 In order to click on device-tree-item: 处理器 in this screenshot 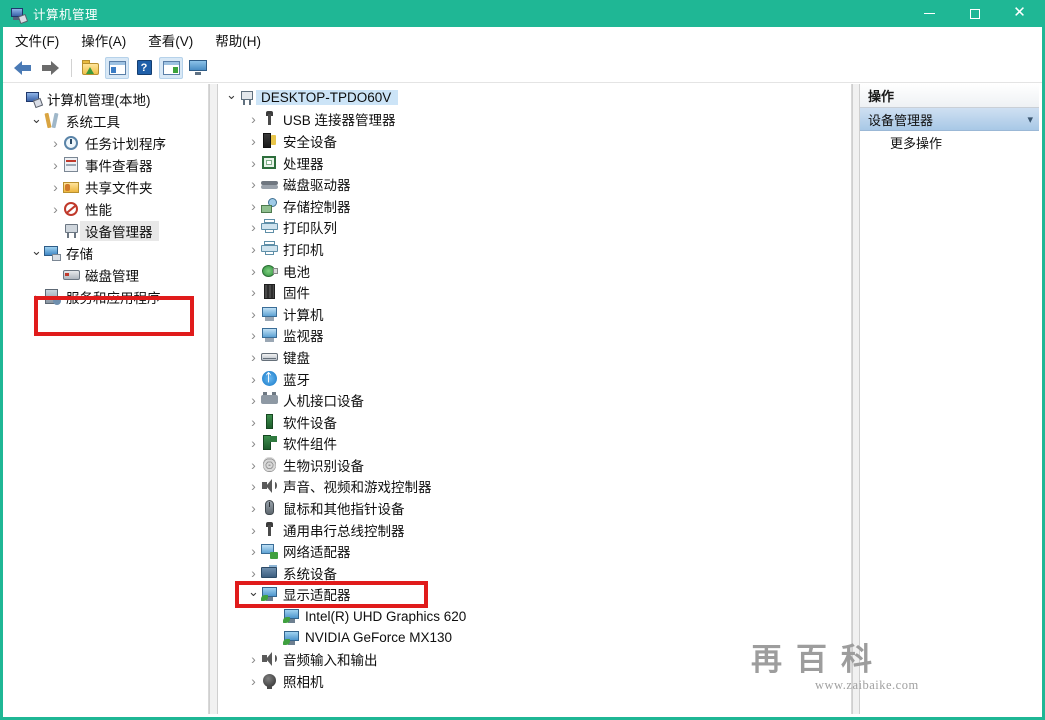, I will do `click(534, 163)`.